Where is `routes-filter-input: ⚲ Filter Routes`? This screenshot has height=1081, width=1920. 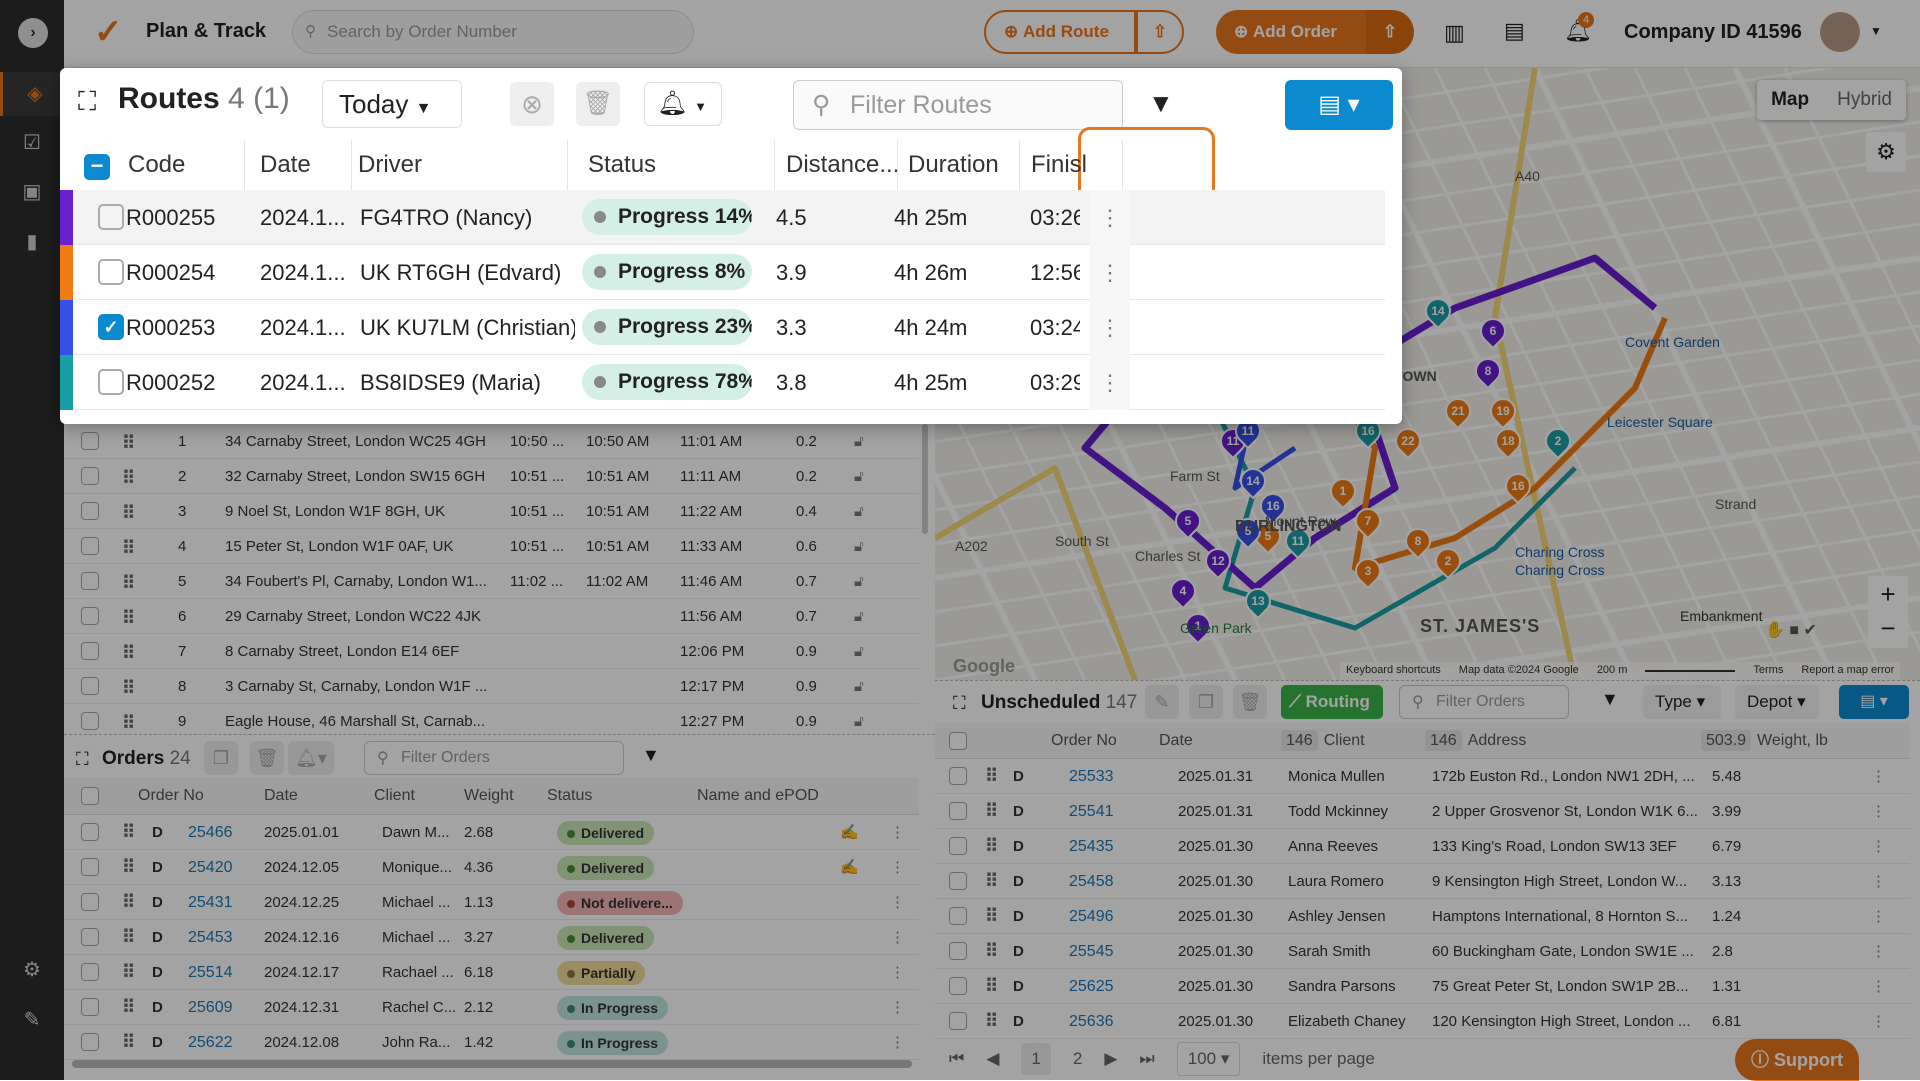
routes-filter-input: ⚲ Filter Routes is located at coordinates (958, 105).